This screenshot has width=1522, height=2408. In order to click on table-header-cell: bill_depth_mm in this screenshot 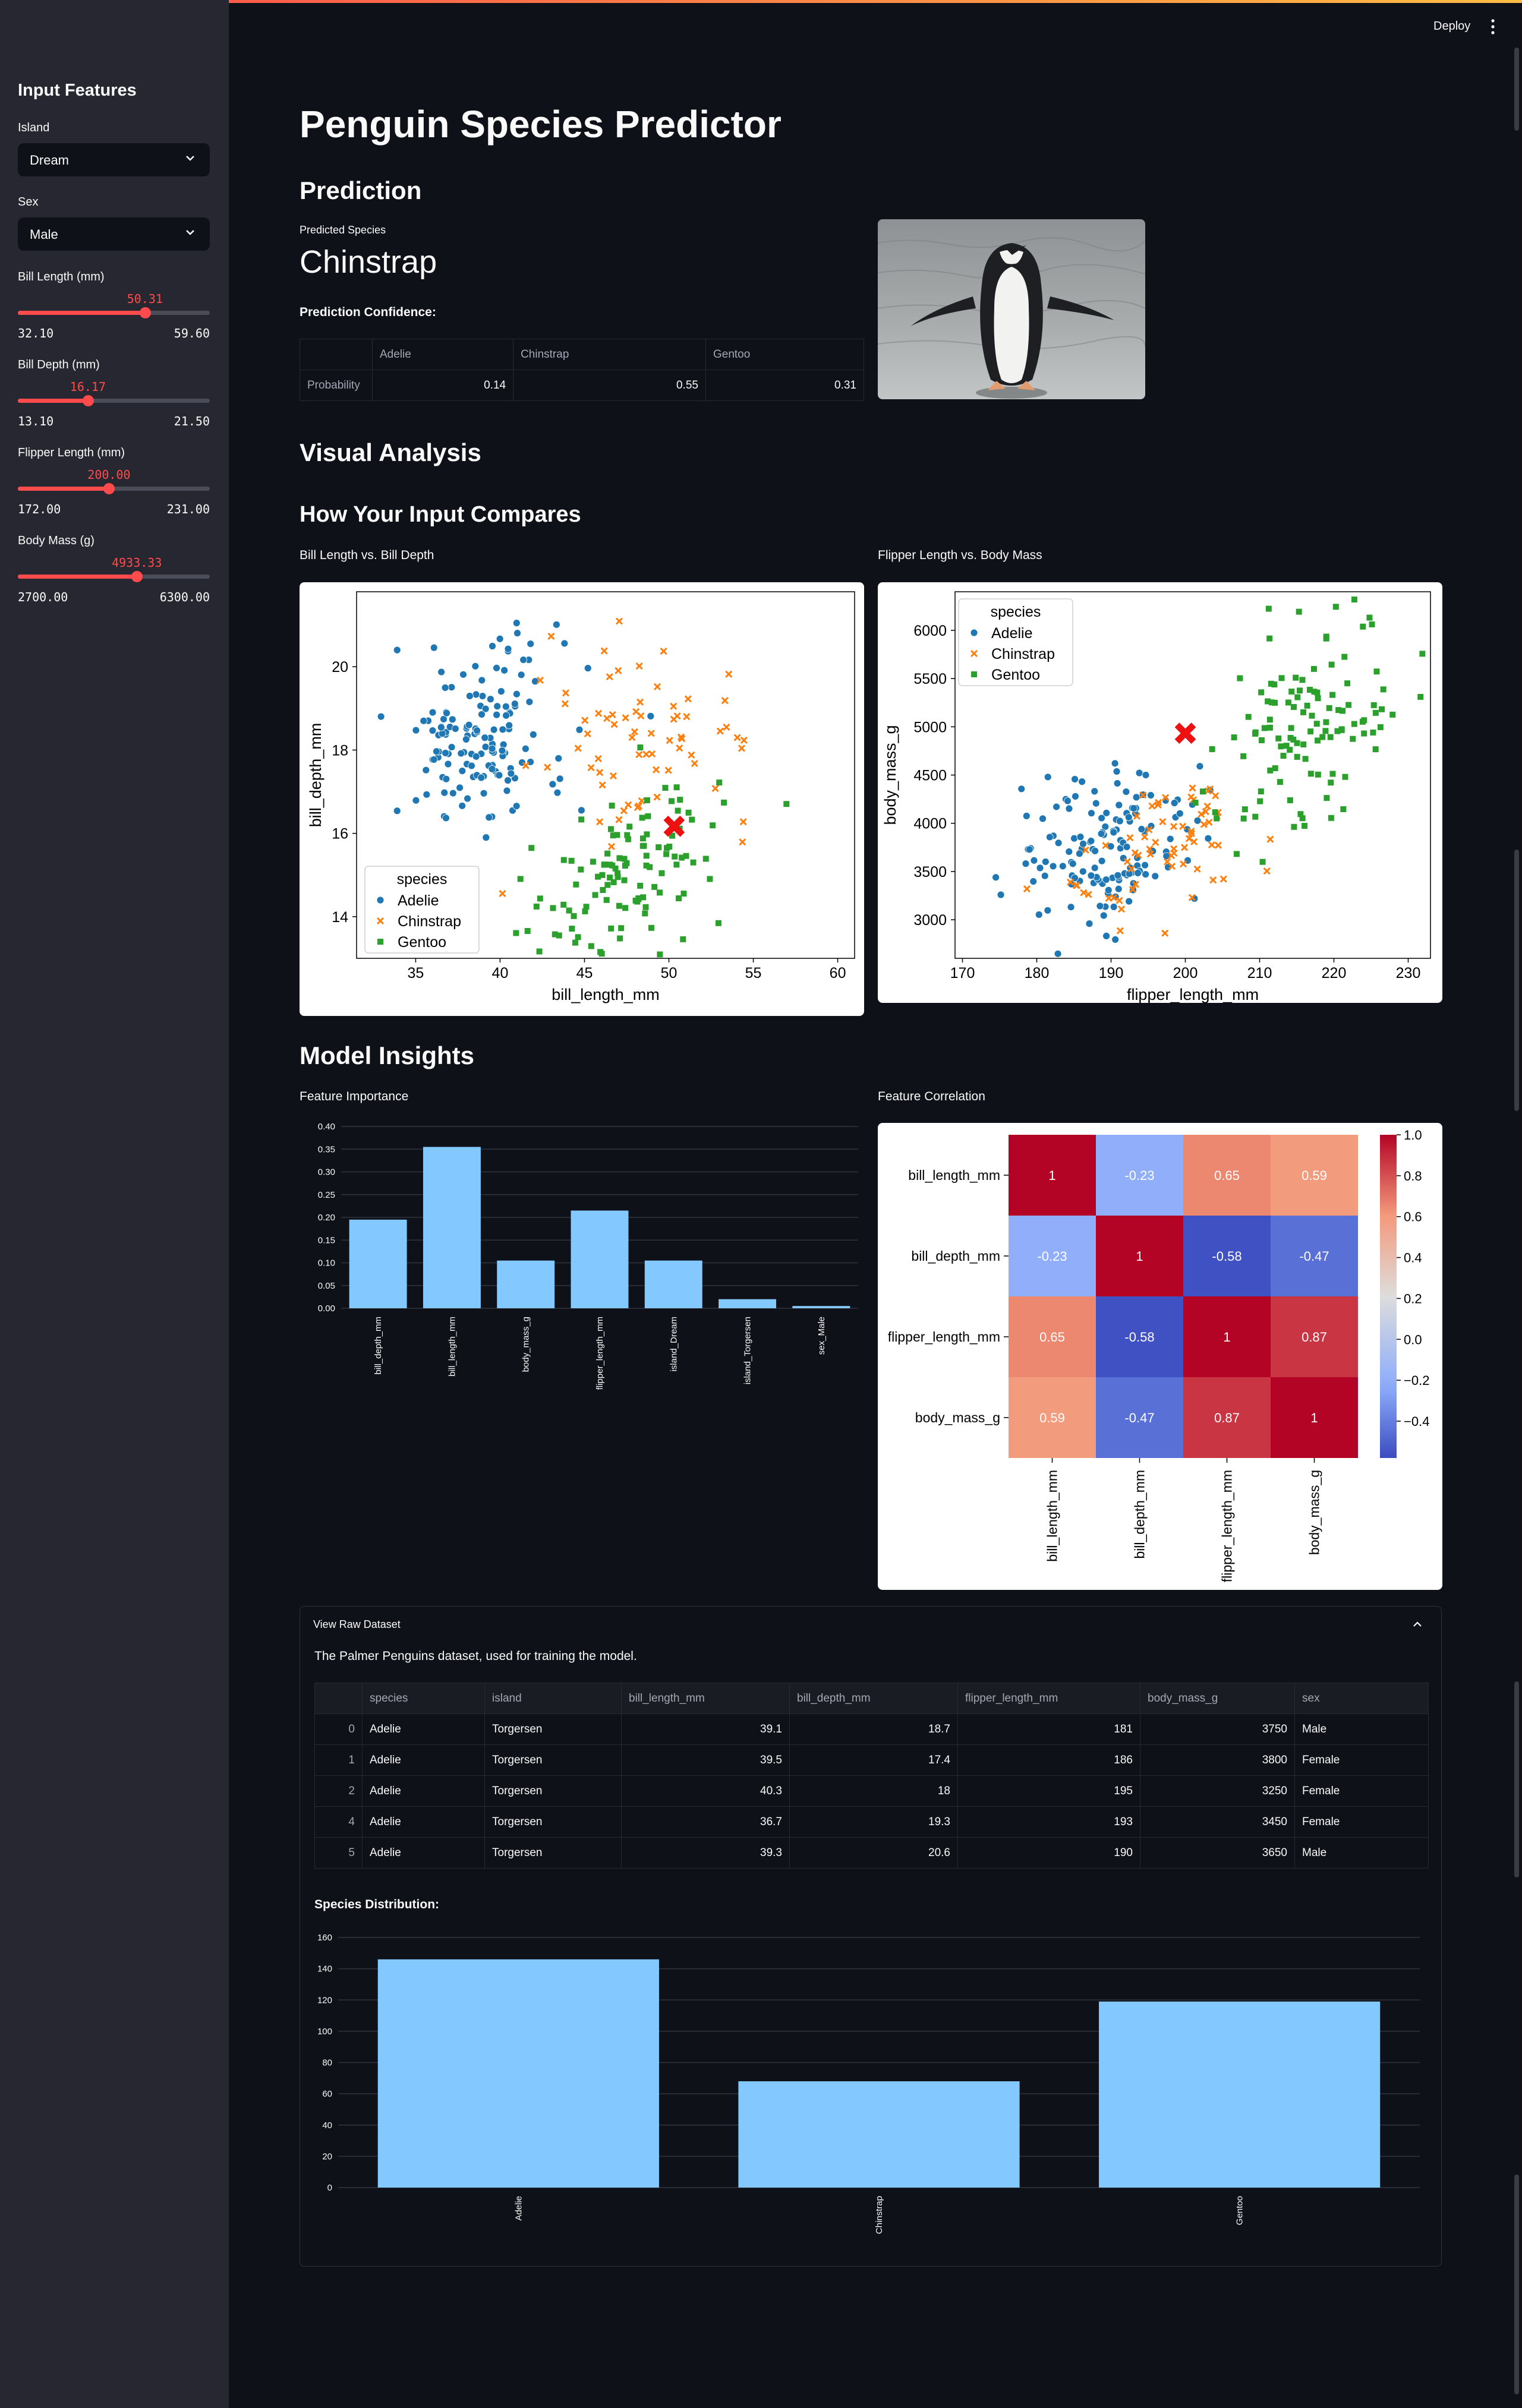, I will do `click(874, 1698)`.